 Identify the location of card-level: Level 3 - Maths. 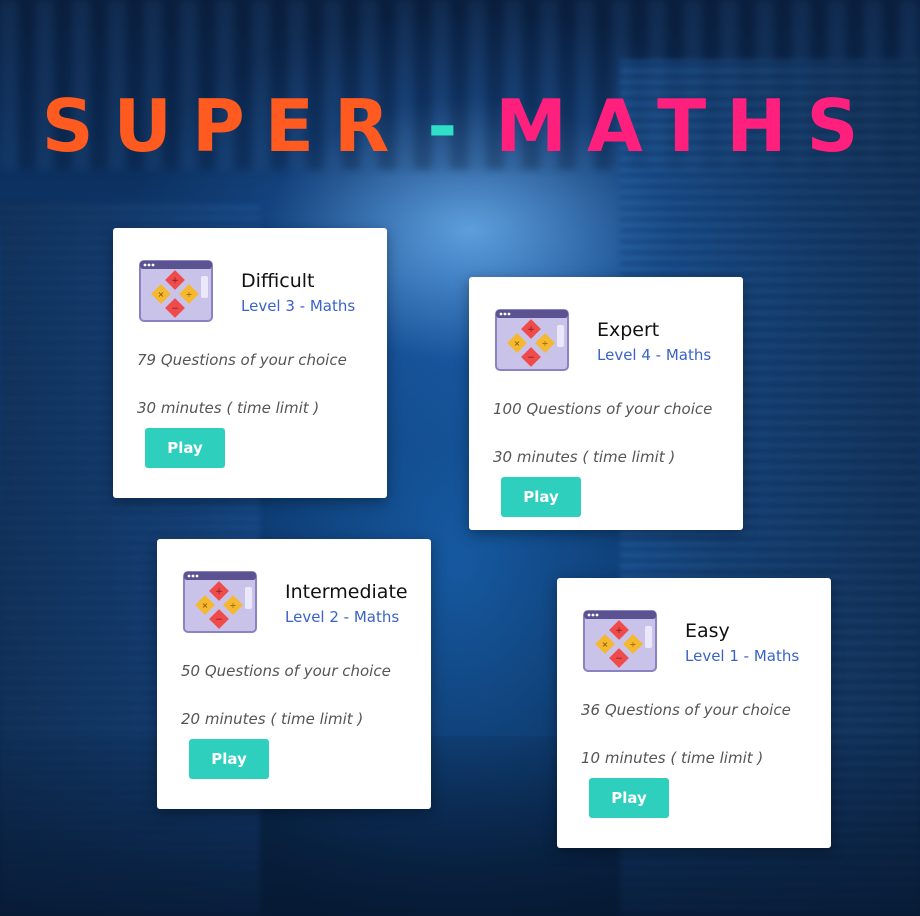
(298, 306).